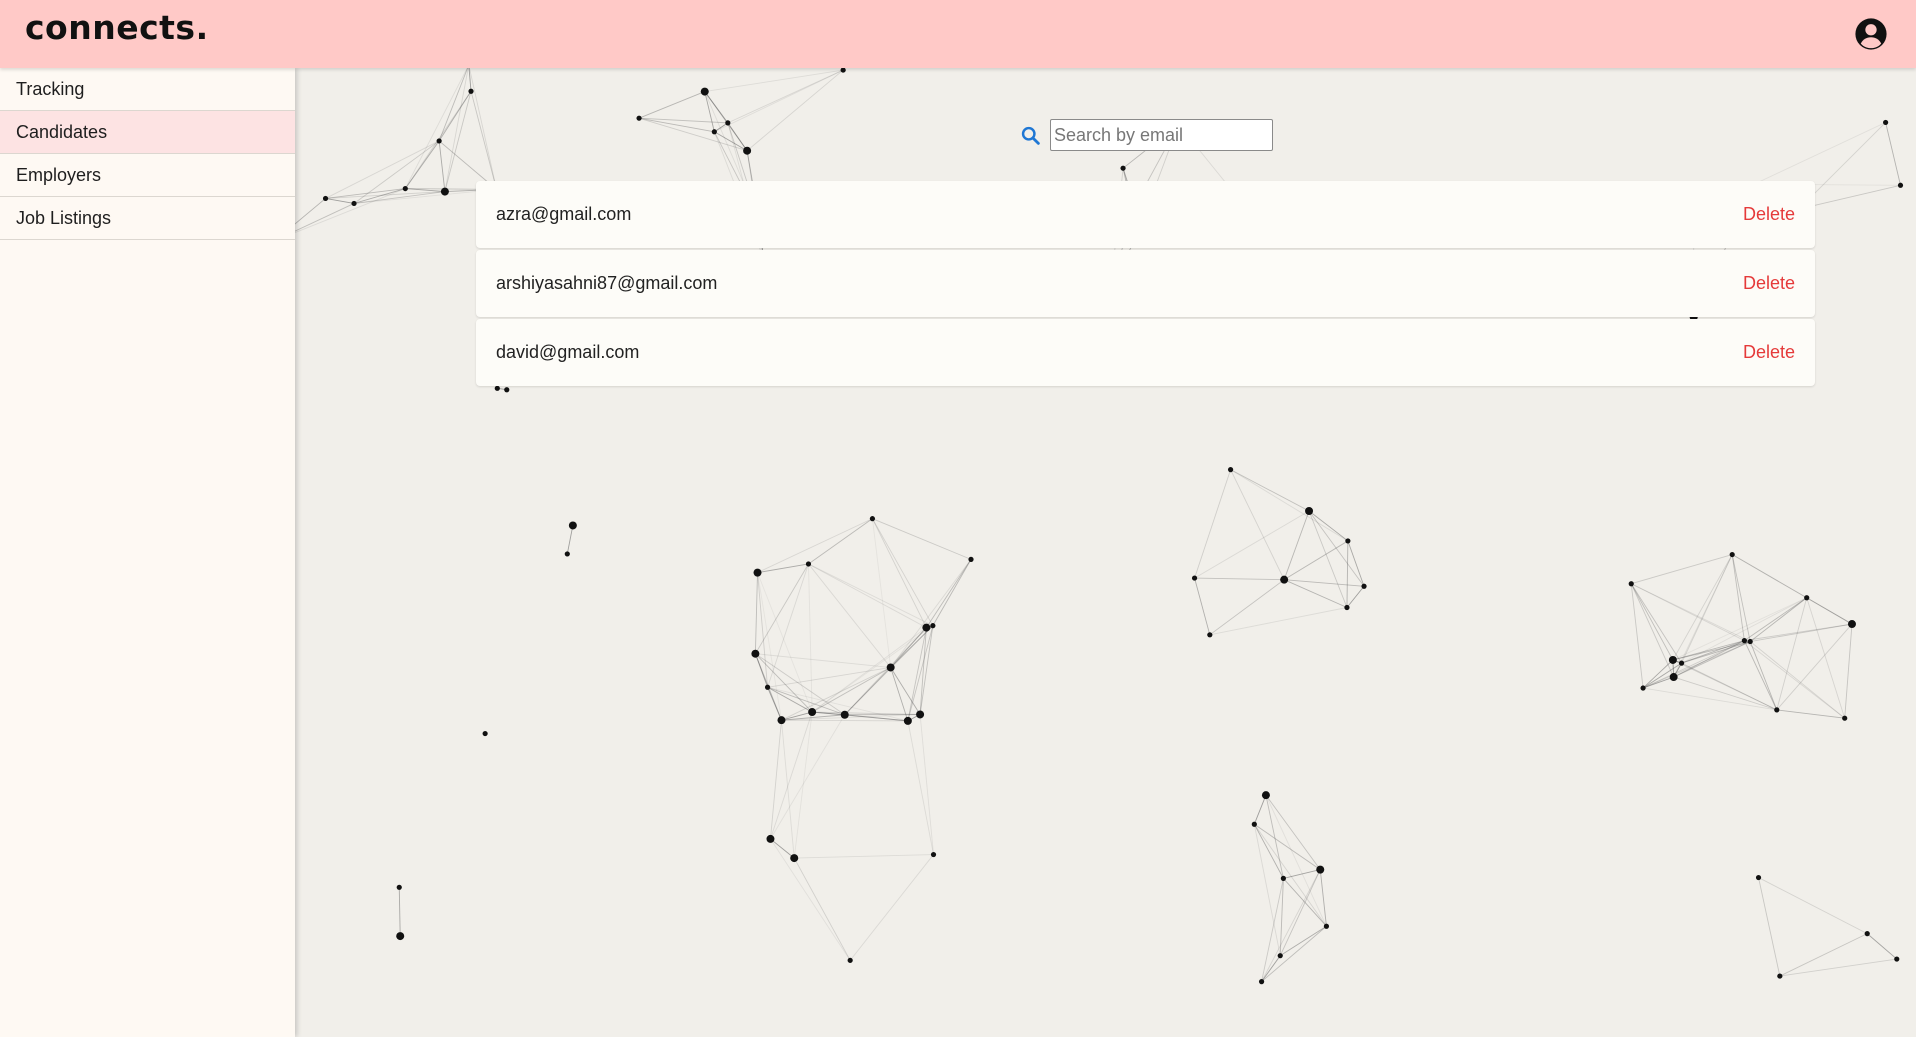 The height and width of the screenshot is (1037, 1916). What do you see at coordinates (1145, 352) in the screenshot?
I see `list-item: david@gmail.com Delete` at bounding box center [1145, 352].